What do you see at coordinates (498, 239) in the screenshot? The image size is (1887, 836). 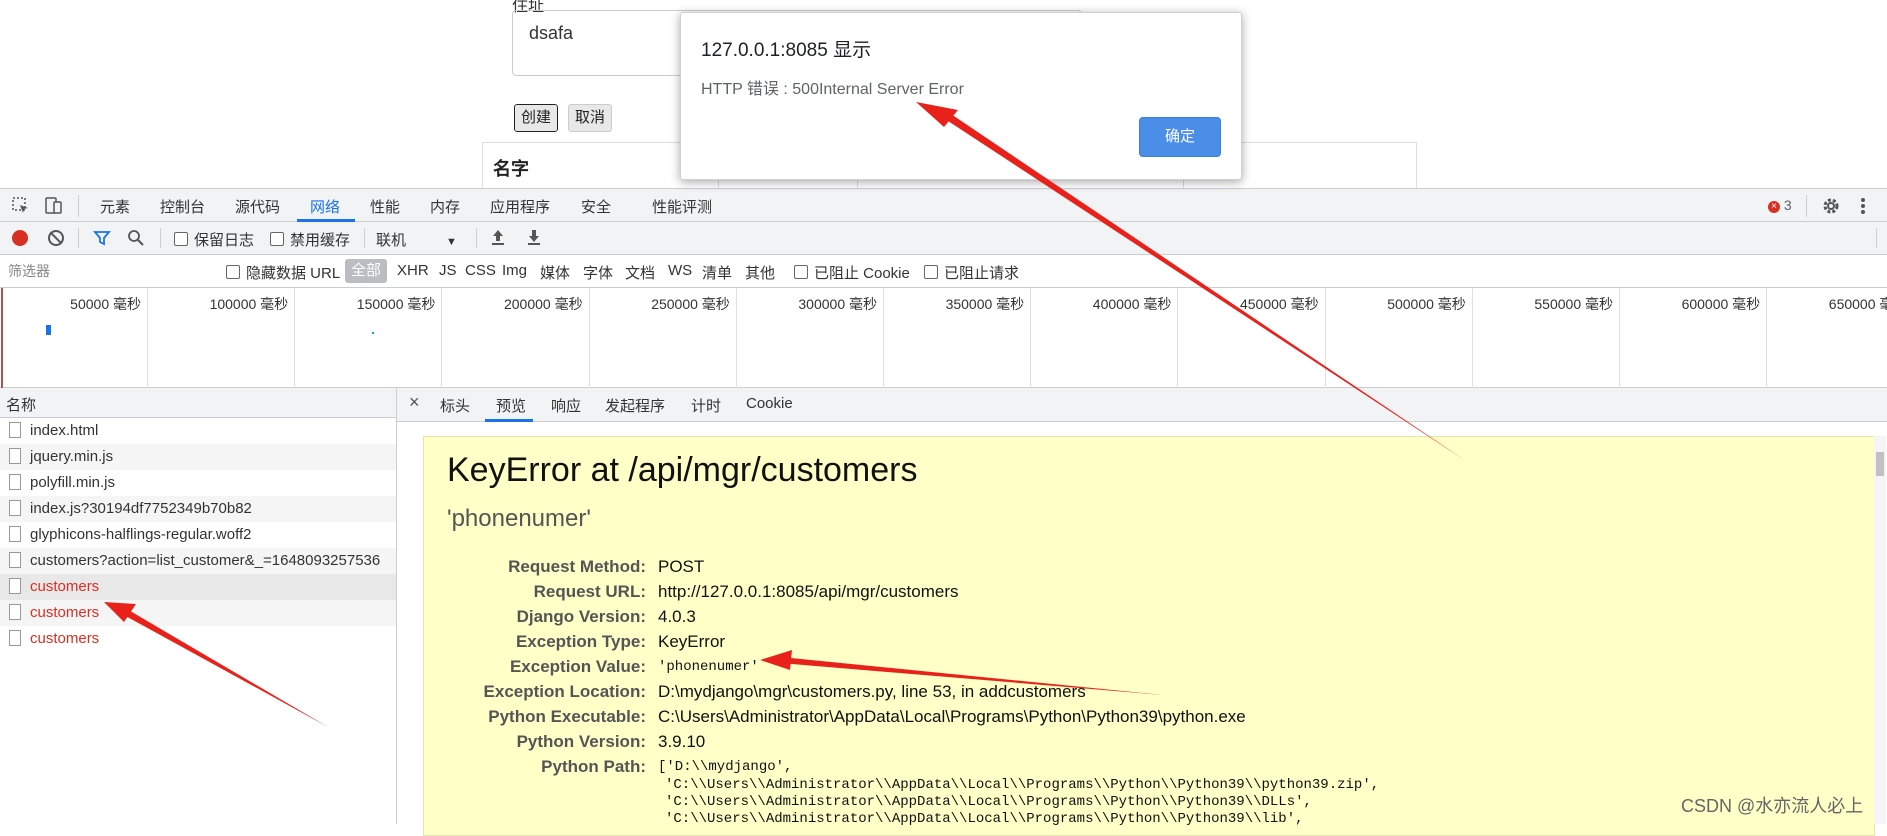 I see `import-har-icon` at bounding box center [498, 239].